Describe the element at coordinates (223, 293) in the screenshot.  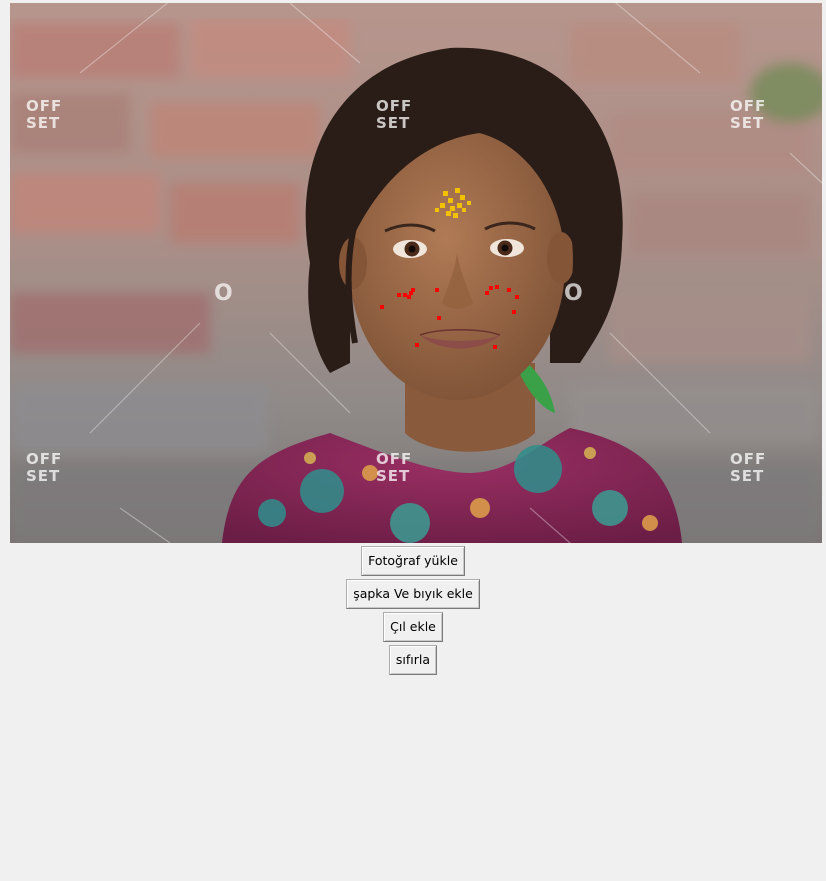
I see `watermark-o-left: O` at that location.